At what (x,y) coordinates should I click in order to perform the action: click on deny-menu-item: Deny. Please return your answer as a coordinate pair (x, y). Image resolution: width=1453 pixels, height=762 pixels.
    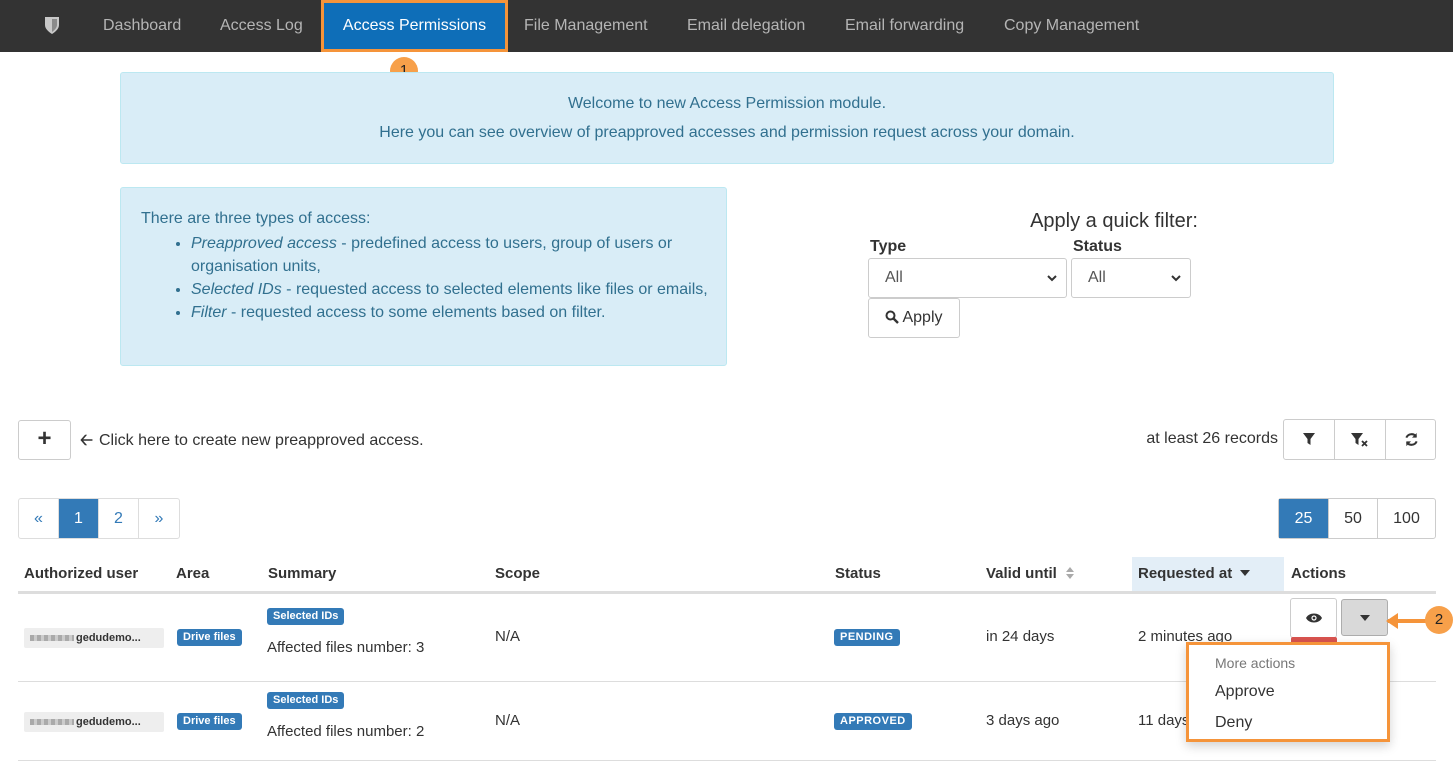
    Looking at the image, I should click on (1233, 723).